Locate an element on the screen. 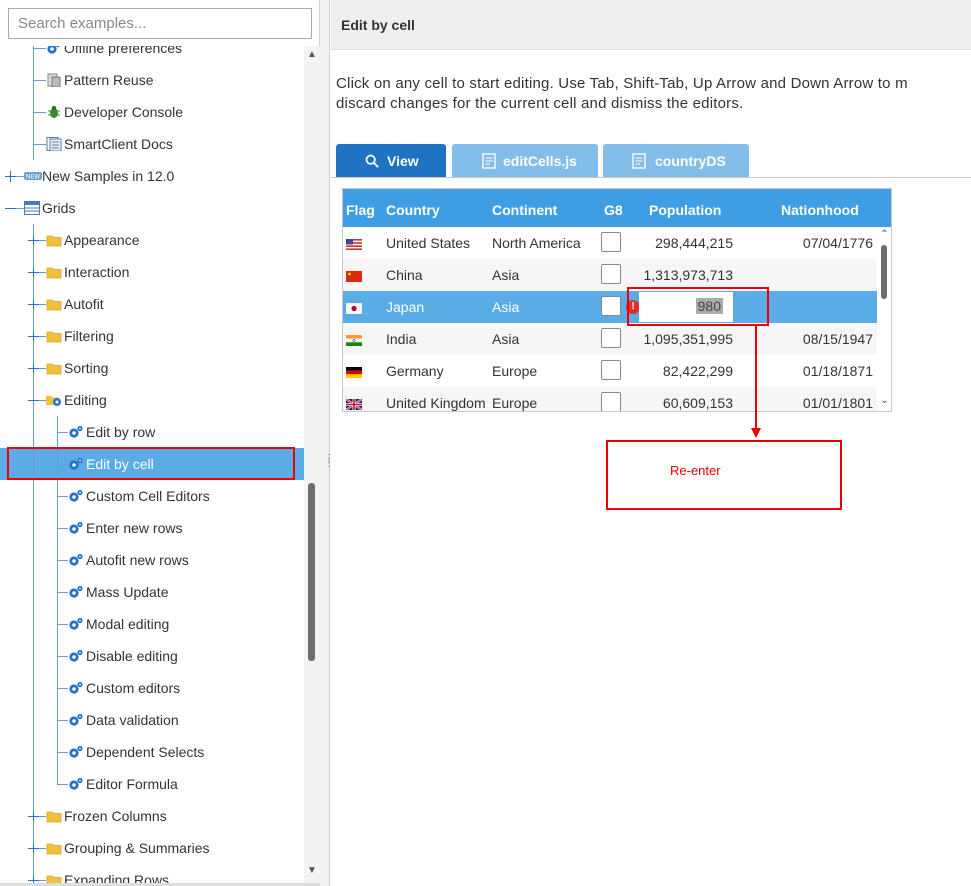 Image resolution: width=971 pixels, height=886 pixels. search-input is located at coordinates (160, 23).